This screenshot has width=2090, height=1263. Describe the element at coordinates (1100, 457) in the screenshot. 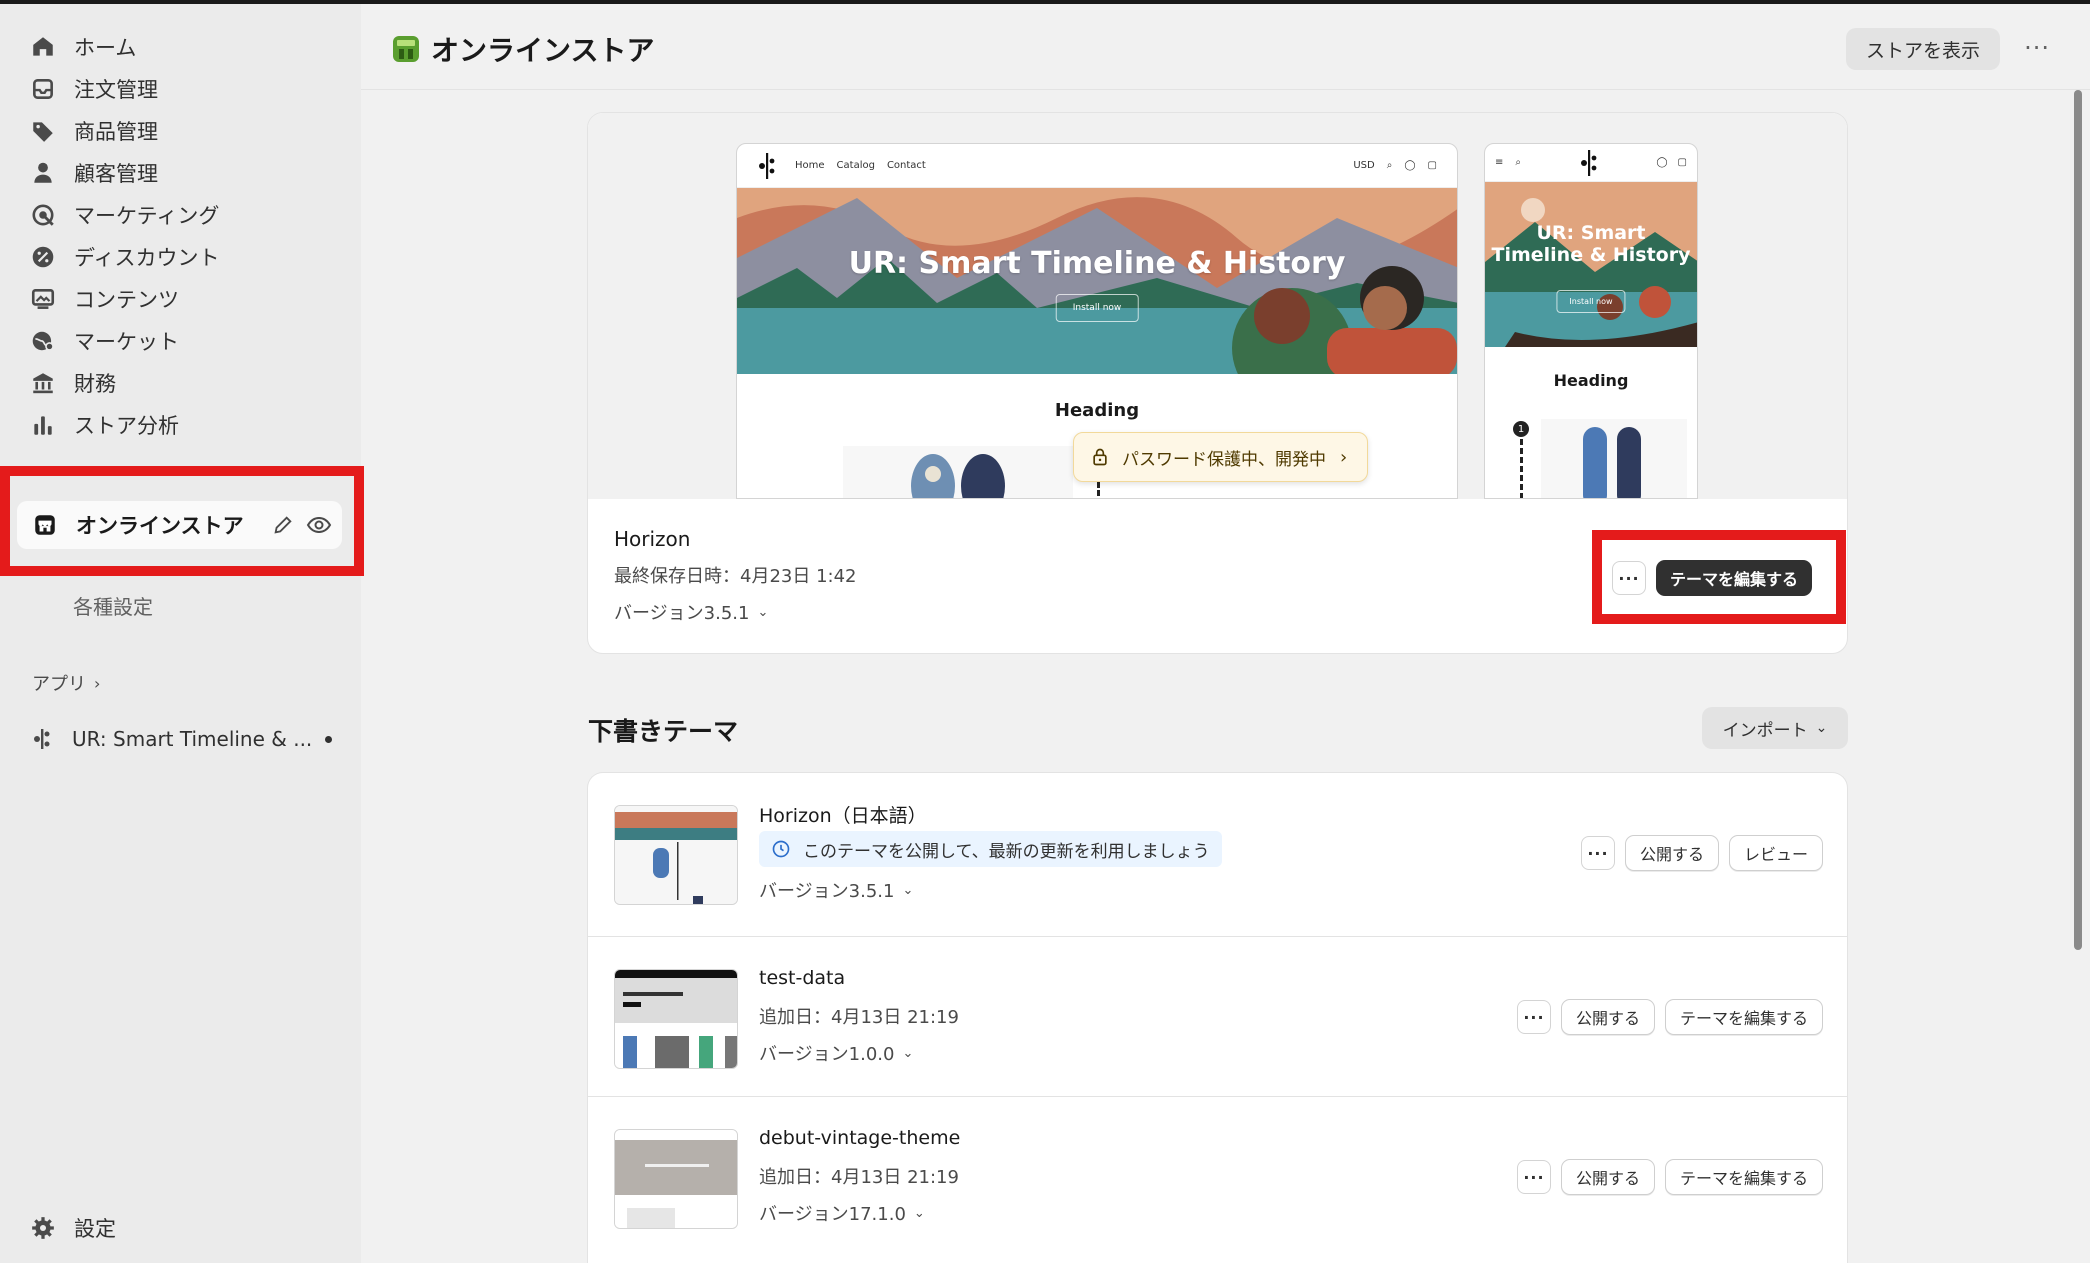

I see `lock-icon` at that location.